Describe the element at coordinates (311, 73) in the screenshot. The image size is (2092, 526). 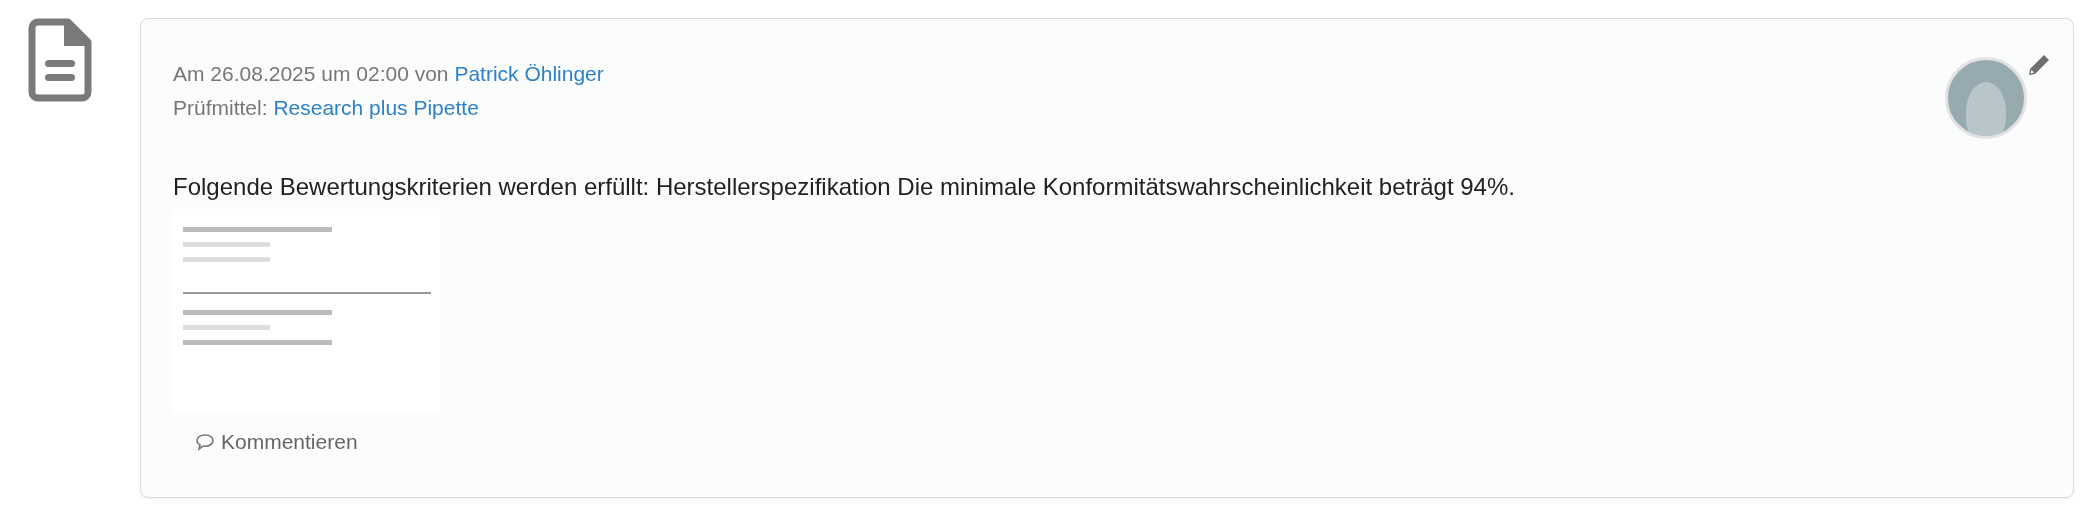
I see `date-text: Am 26.08.2025 um 02:00 von` at that location.